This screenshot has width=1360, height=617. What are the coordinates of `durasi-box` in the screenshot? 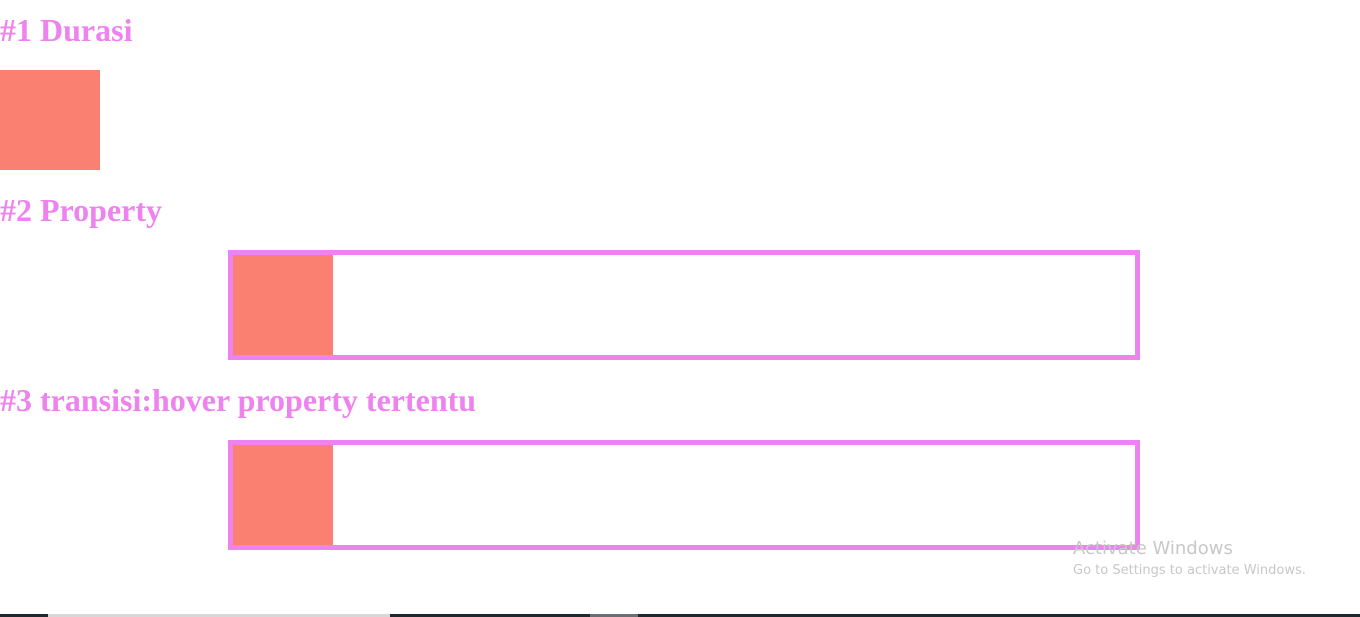 It's located at (50, 120).